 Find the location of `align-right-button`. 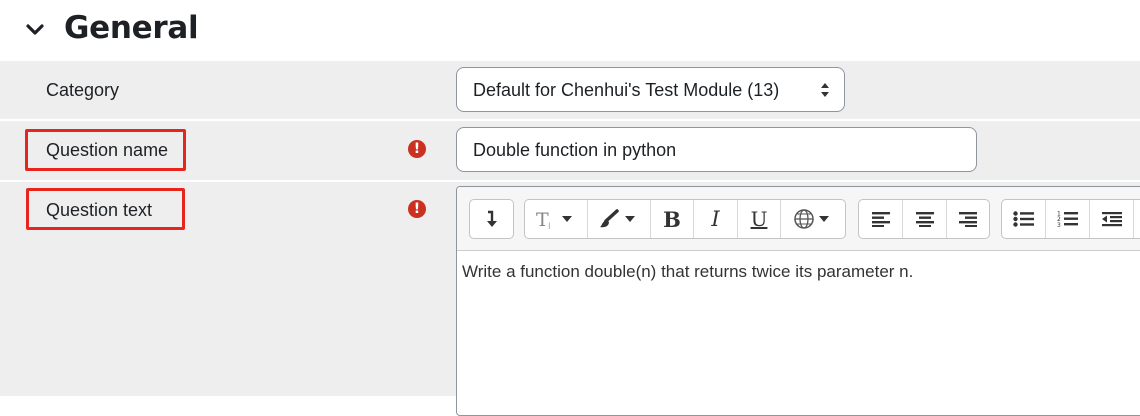

align-right-button is located at coordinates (968, 219).